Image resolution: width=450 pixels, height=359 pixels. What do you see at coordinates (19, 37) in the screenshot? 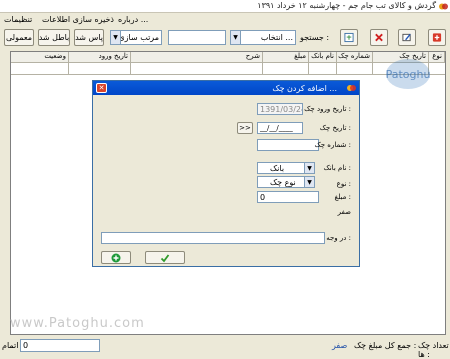
I see `normal-button: معمولی` at bounding box center [19, 37].